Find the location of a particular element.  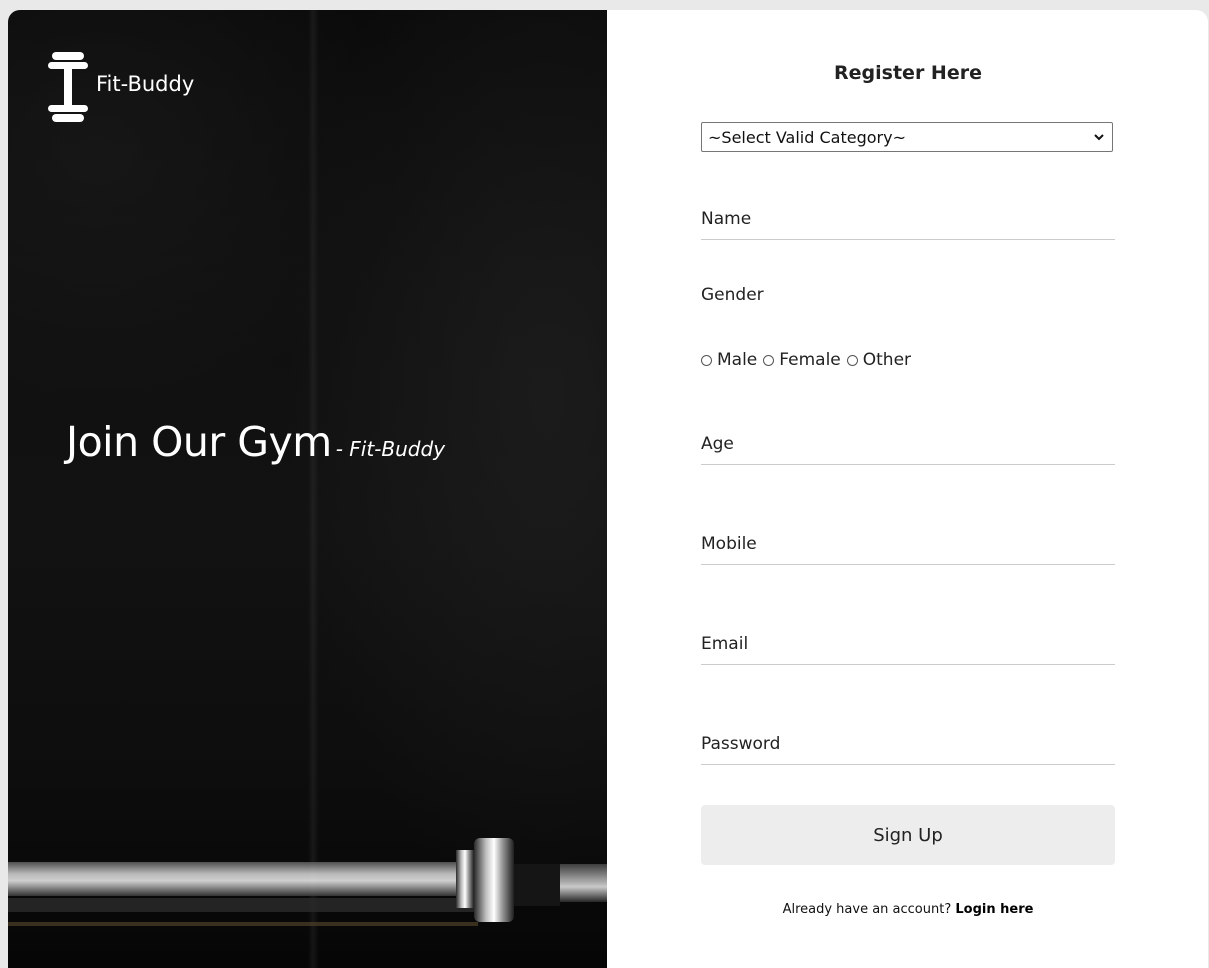

category-select: ~Select Valid Category~ is located at coordinates (907, 137).